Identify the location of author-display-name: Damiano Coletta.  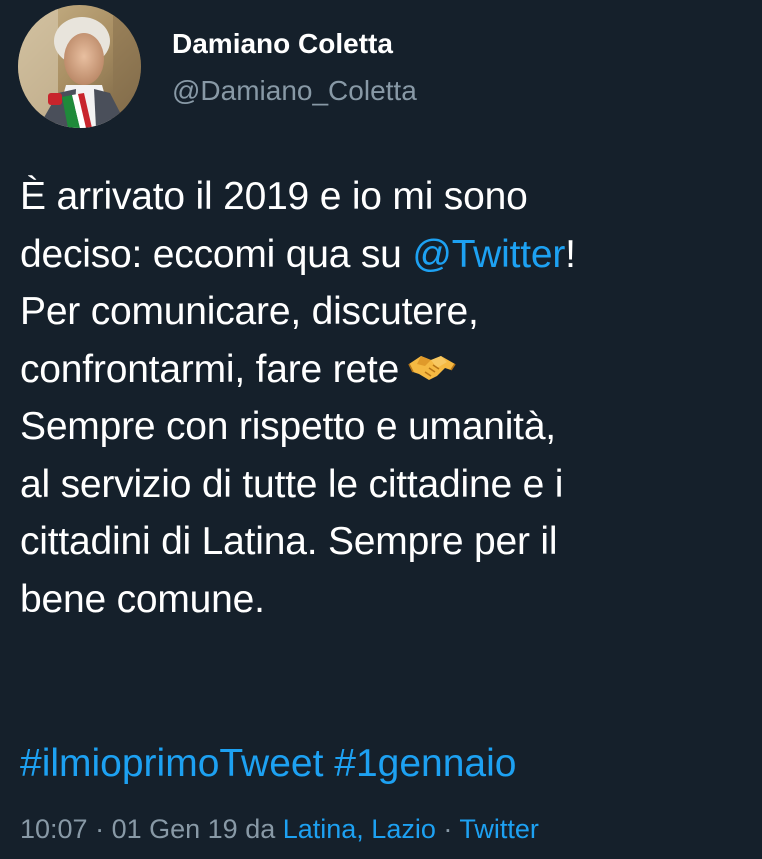
(282, 44).